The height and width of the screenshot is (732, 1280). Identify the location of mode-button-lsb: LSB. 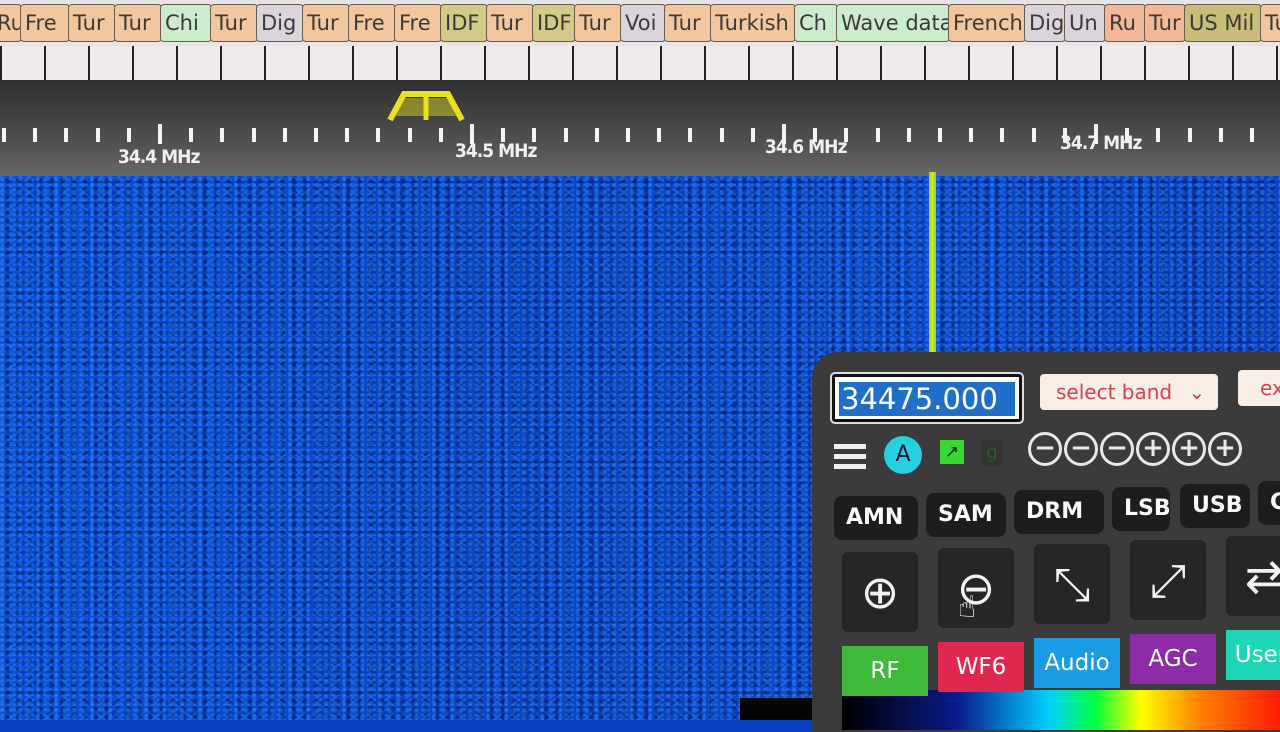
(1141, 509).